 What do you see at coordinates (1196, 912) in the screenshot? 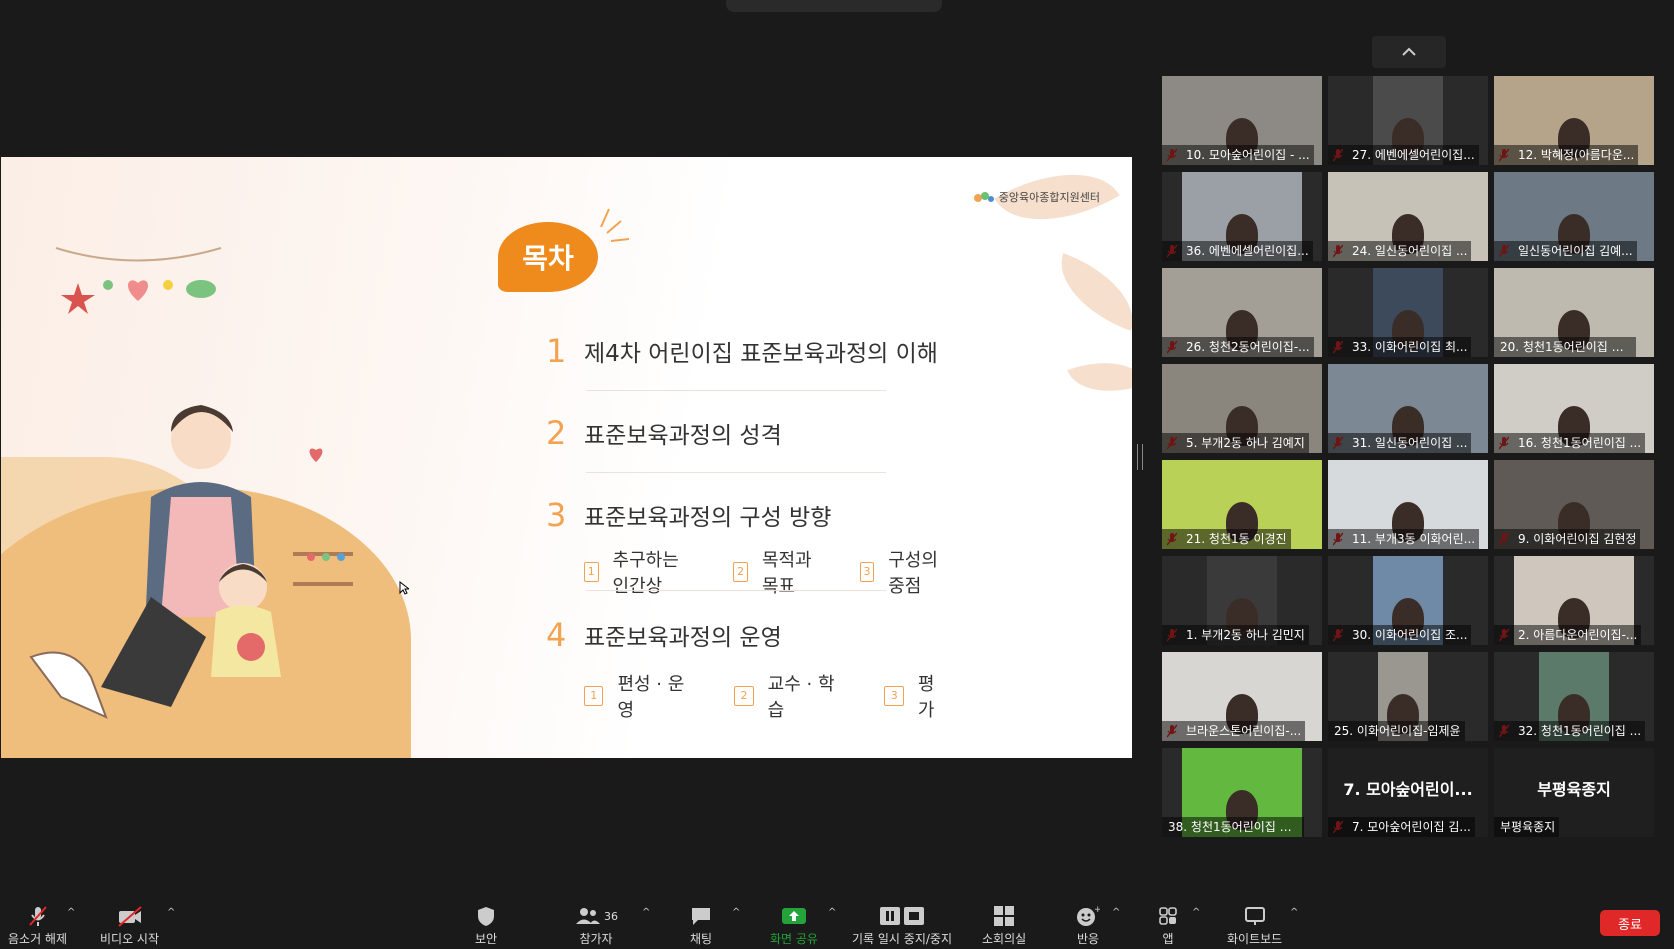
I see `apps-options-caret: ^` at bounding box center [1196, 912].